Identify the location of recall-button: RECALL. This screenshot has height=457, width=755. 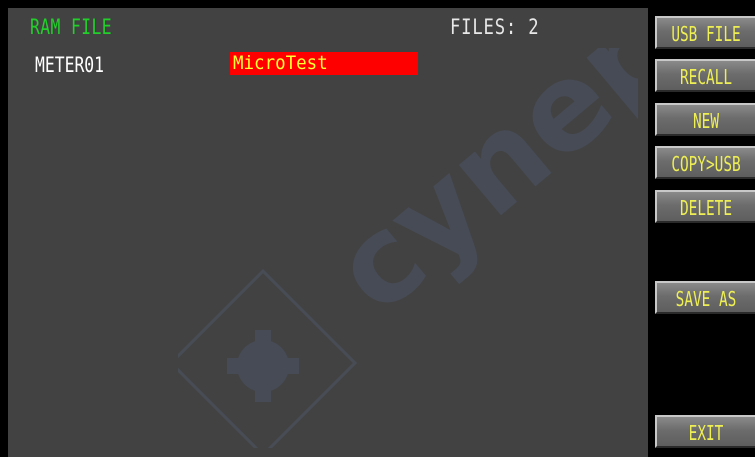
(705, 75).